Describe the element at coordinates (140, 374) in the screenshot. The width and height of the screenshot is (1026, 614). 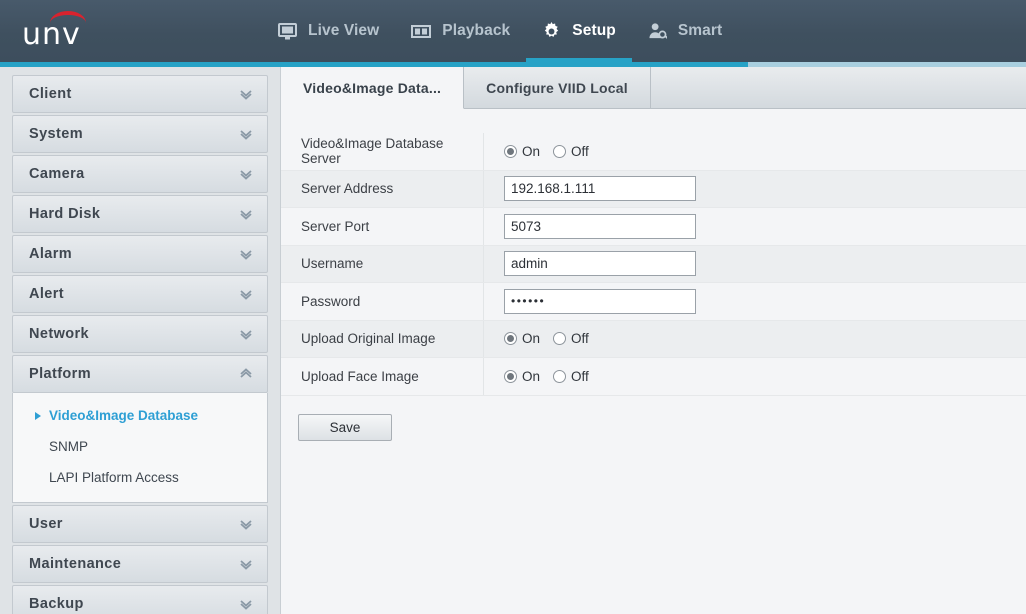
I see `sidebar-item-platform: Platform` at that location.